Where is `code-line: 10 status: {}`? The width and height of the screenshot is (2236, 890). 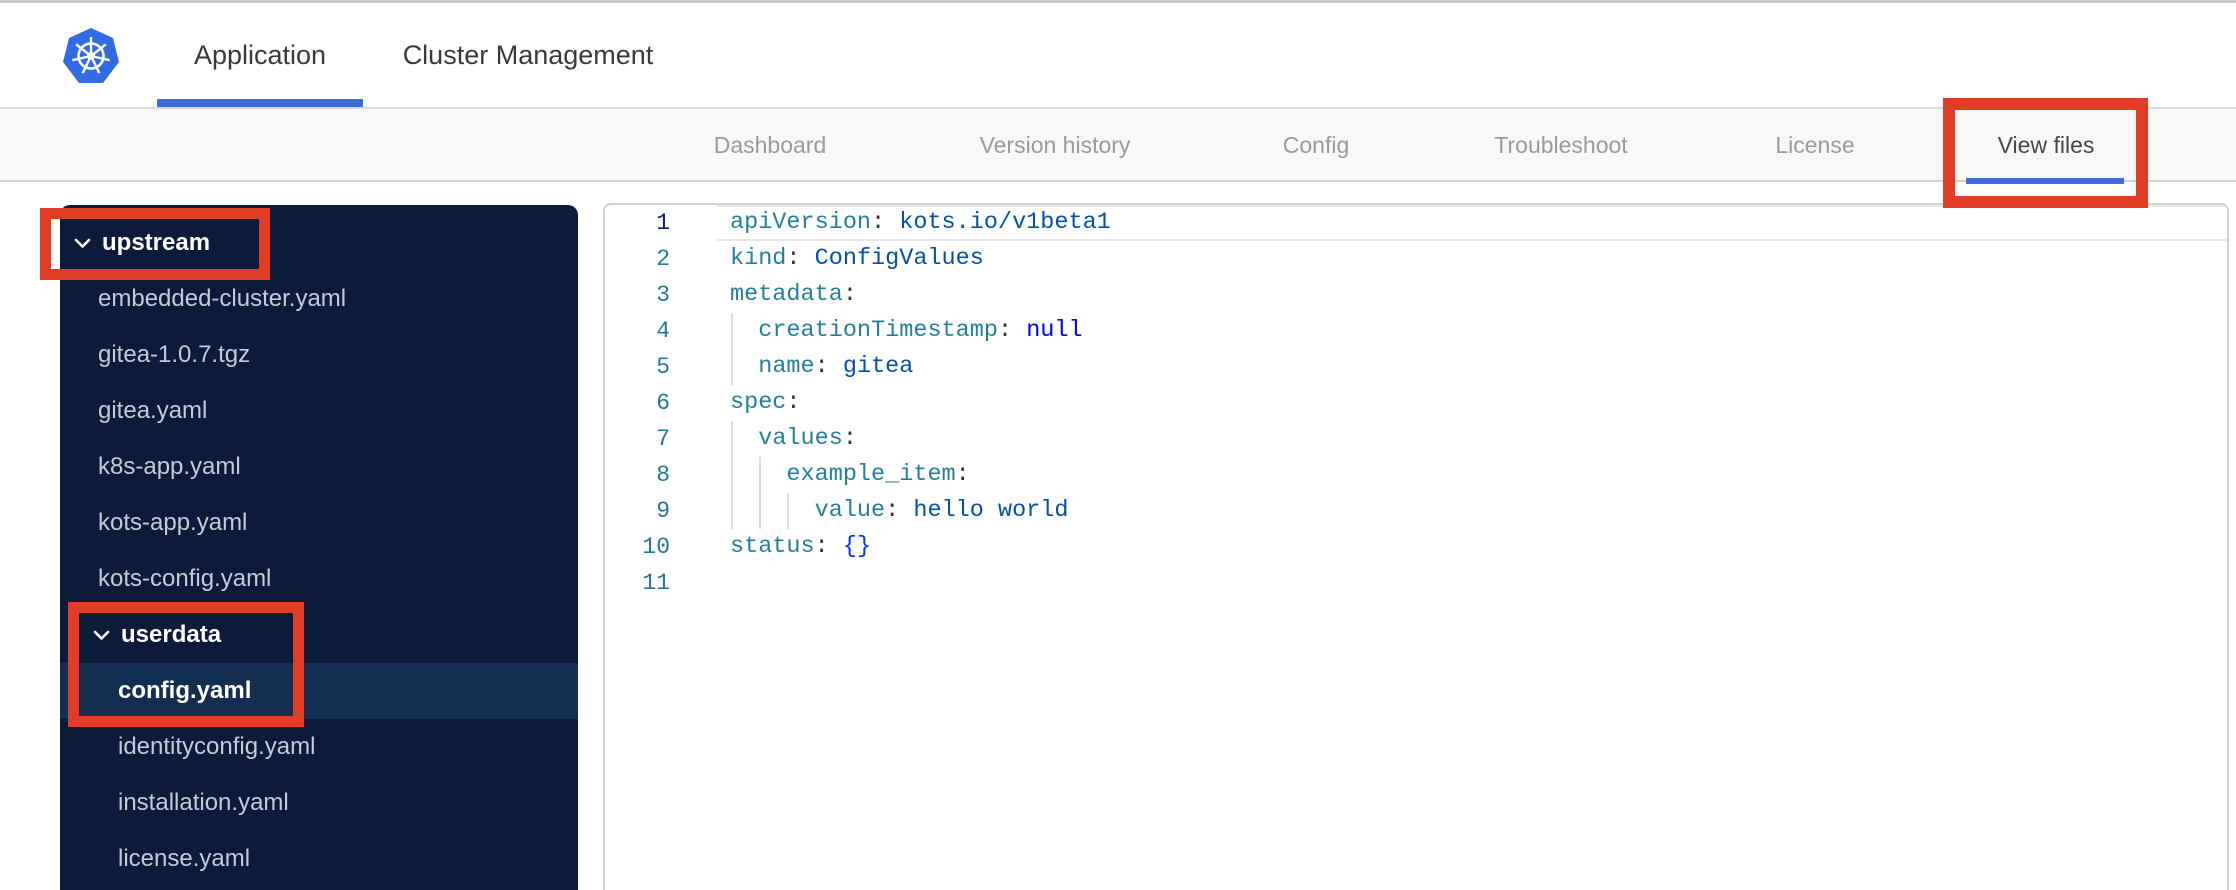 code-line: 10 status: {} is located at coordinates (1416, 547).